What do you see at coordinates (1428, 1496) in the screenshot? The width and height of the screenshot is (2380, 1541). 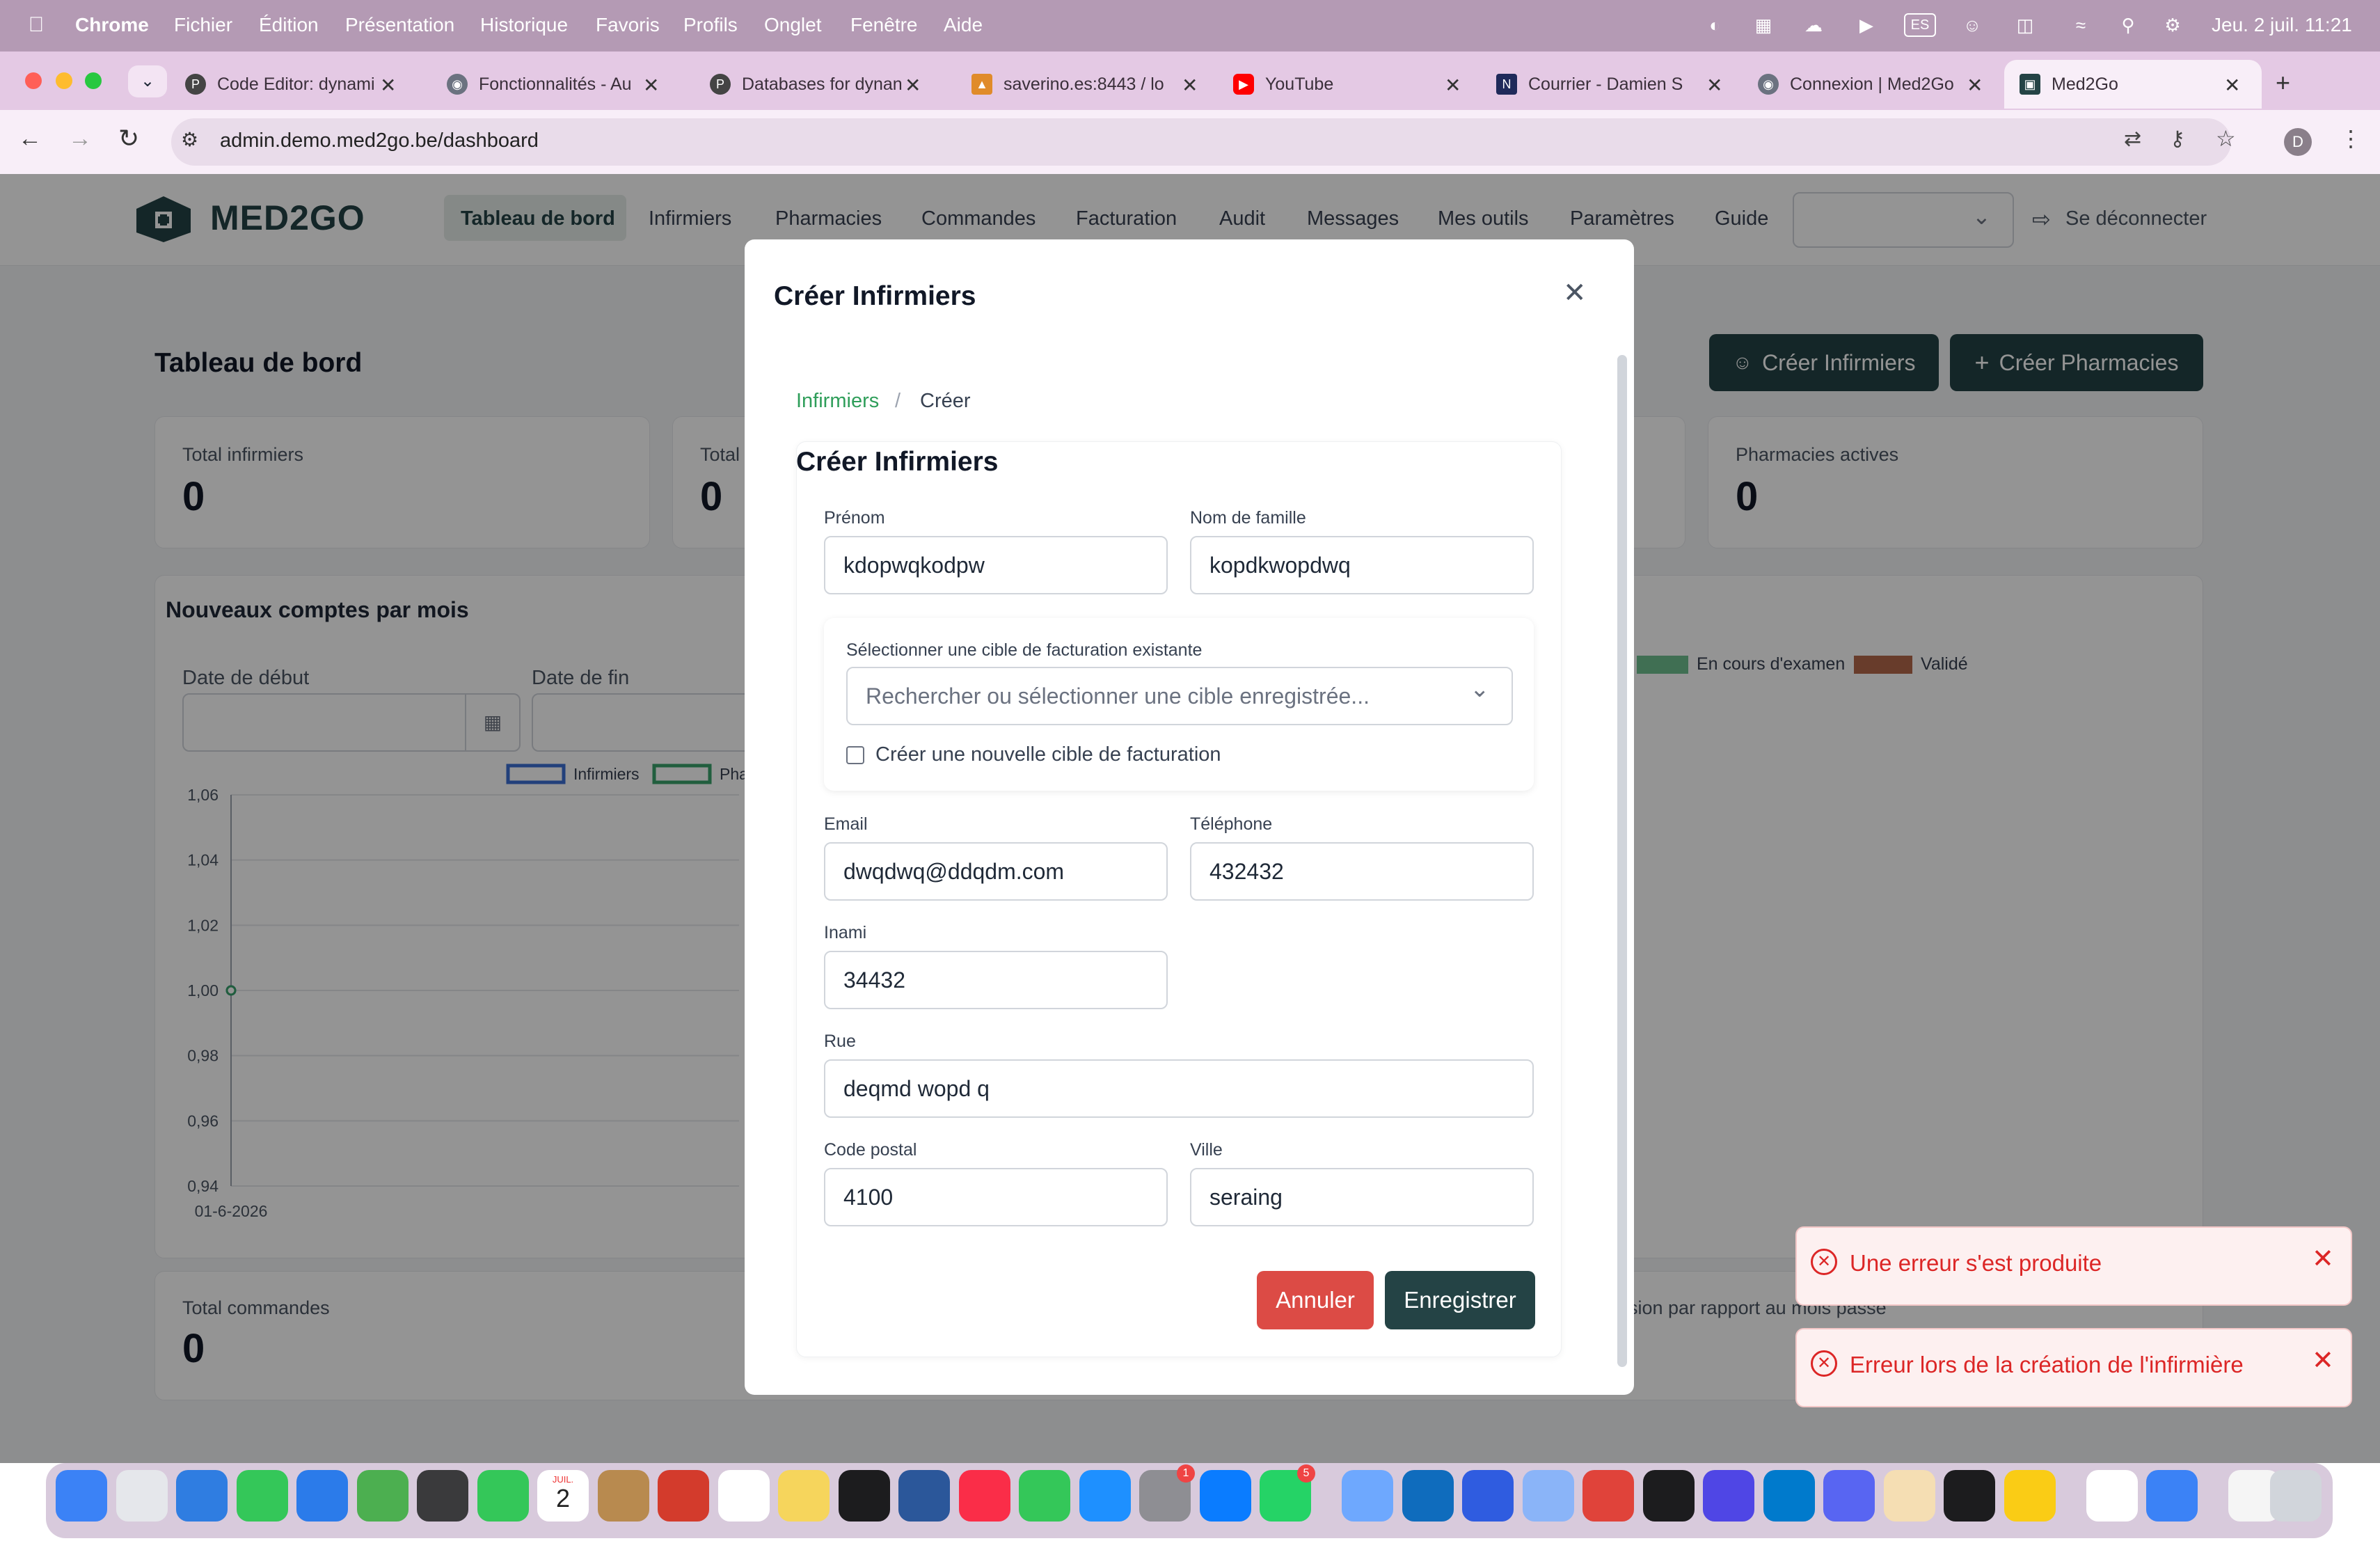 I see `outlook-icon` at bounding box center [1428, 1496].